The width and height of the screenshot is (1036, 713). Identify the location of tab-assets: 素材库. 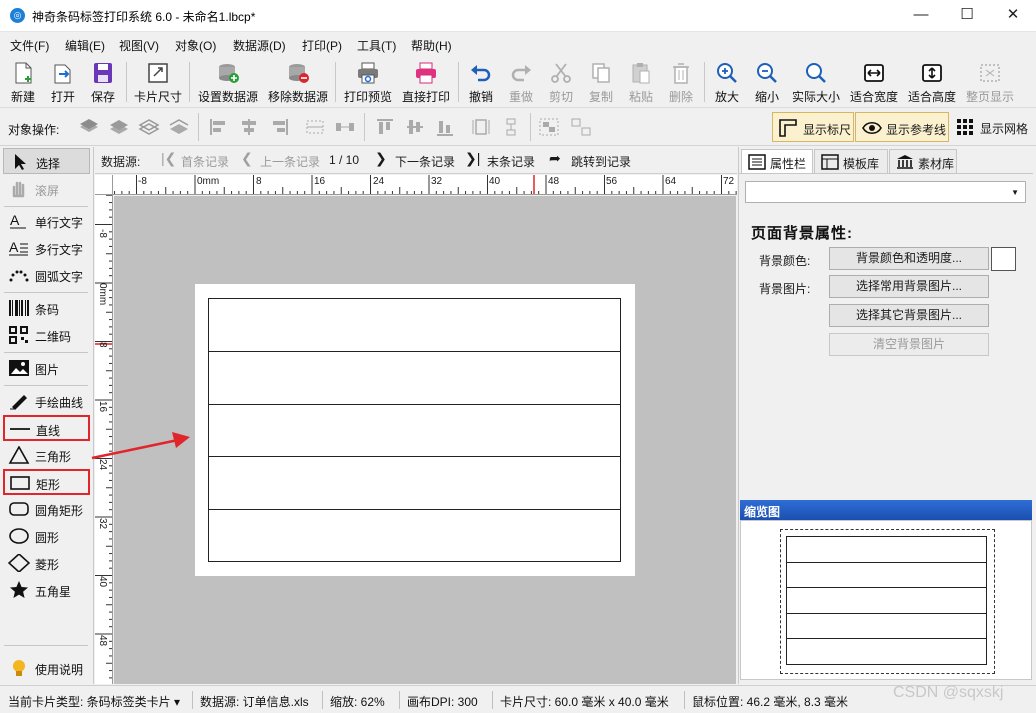
(923, 161).